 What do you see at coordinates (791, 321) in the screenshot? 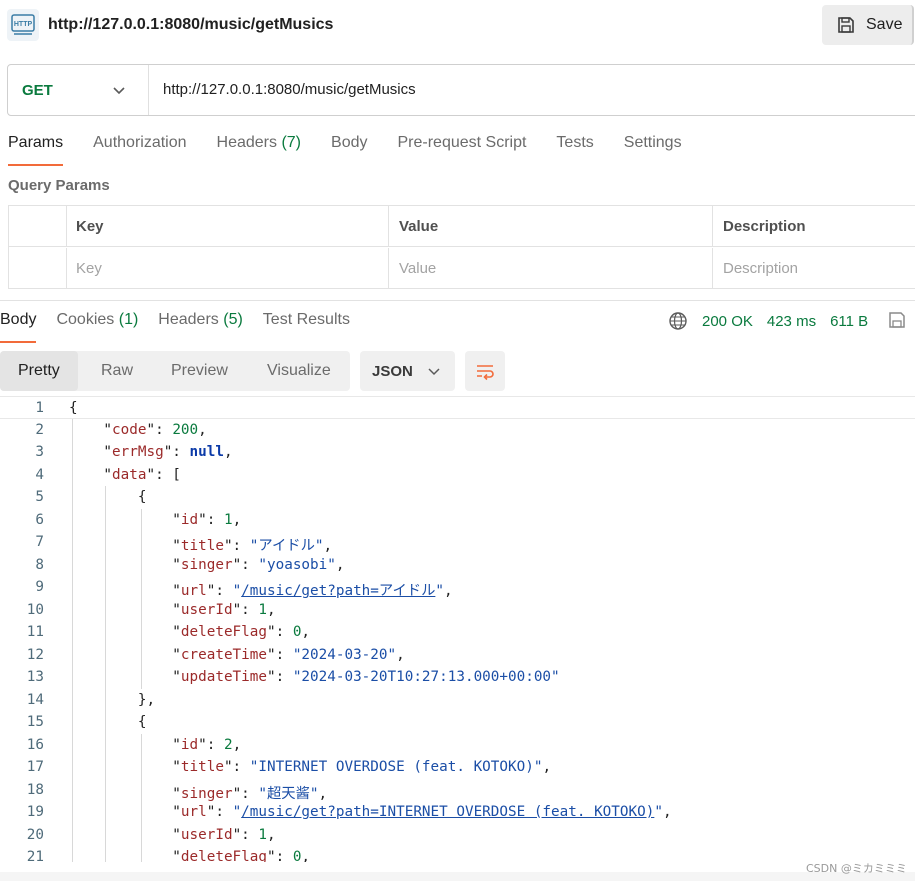
I see `response-time: 423 ms` at bounding box center [791, 321].